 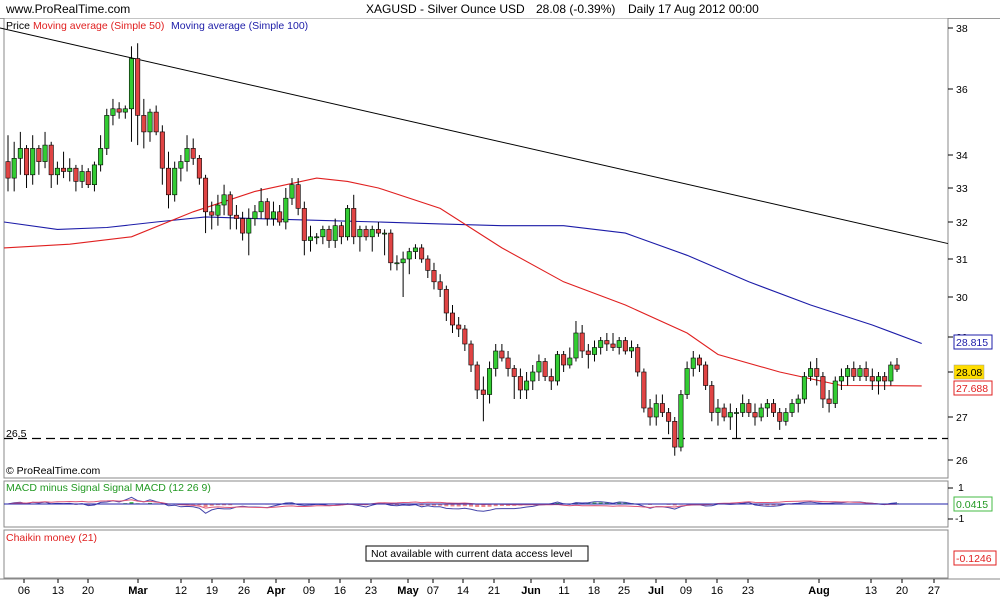 I want to click on svg-text: 0.0415, so click(x=972, y=505).